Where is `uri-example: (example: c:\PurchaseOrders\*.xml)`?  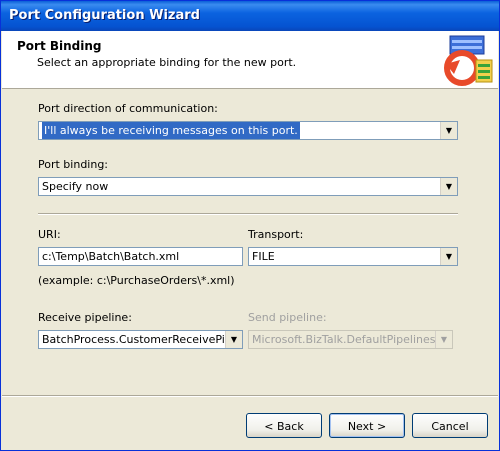
uri-example: (example: c:\PurchaseOrders\*.xml) is located at coordinates (136, 280).